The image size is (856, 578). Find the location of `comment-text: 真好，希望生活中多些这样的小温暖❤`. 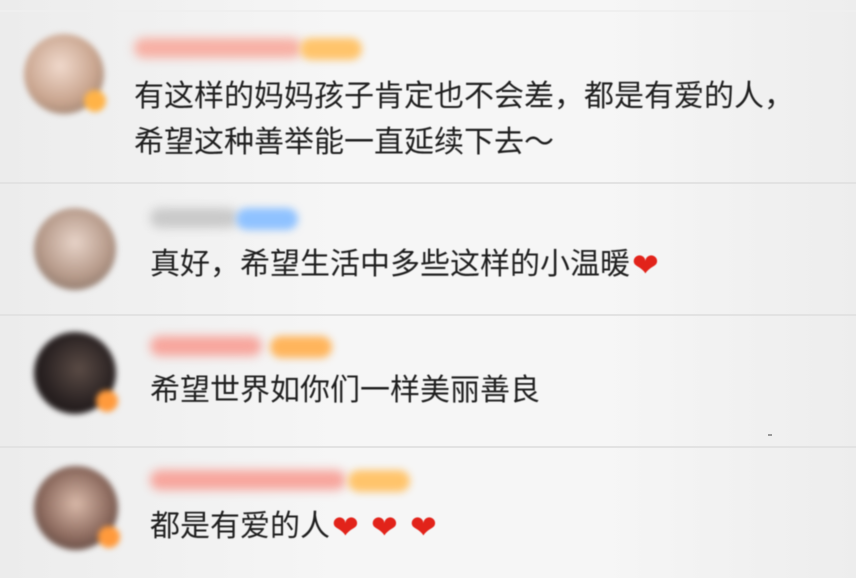

comment-text: 真好，希望生活中多些这样的小温暖❤ is located at coordinates (404, 265).